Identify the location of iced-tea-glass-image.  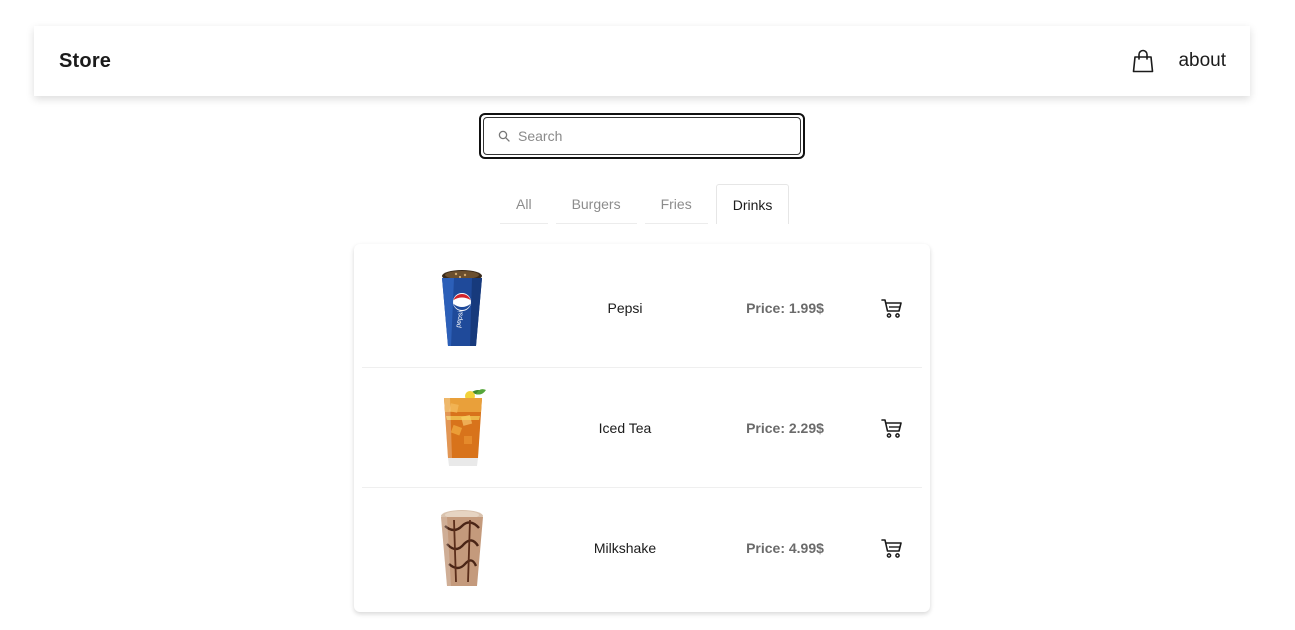
(462, 428).